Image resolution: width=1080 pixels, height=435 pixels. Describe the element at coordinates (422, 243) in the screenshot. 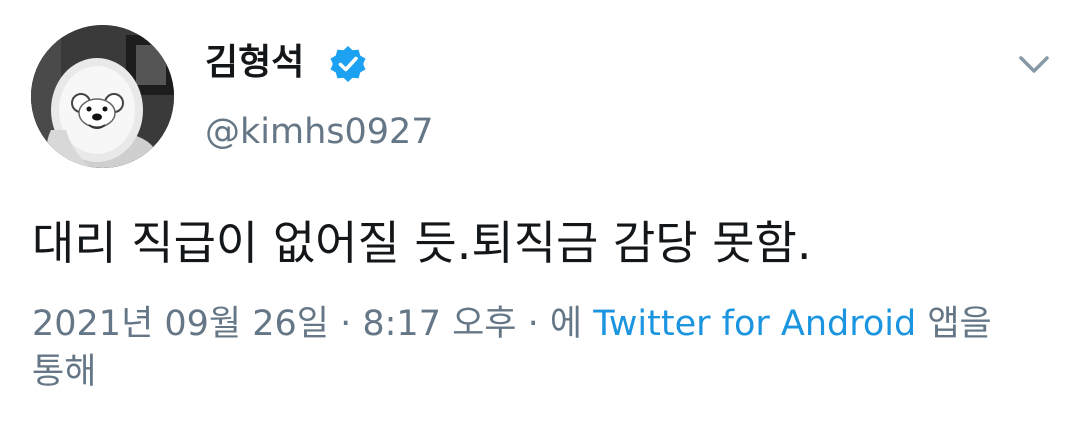

I see `tweet-text: 대리 직급이 없어질 듯.퇴직금 감당 못함.` at that location.